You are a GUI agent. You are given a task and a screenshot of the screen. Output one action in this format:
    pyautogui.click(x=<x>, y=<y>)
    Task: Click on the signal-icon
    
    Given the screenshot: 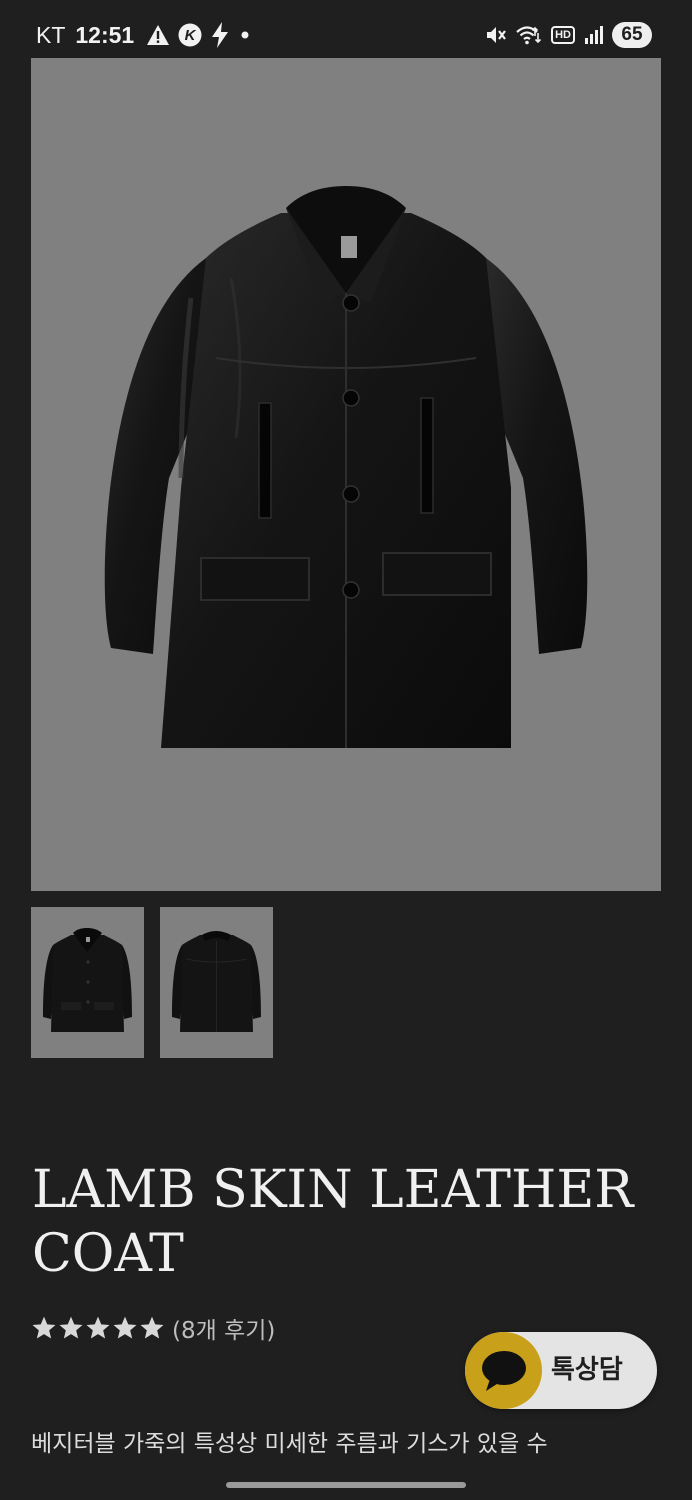 What is the action you would take?
    pyautogui.click(x=594, y=35)
    